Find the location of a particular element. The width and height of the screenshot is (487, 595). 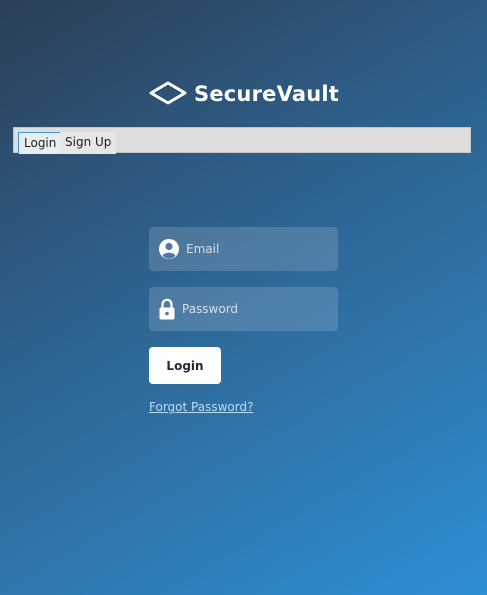

password-input is located at coordinates (258, 309).